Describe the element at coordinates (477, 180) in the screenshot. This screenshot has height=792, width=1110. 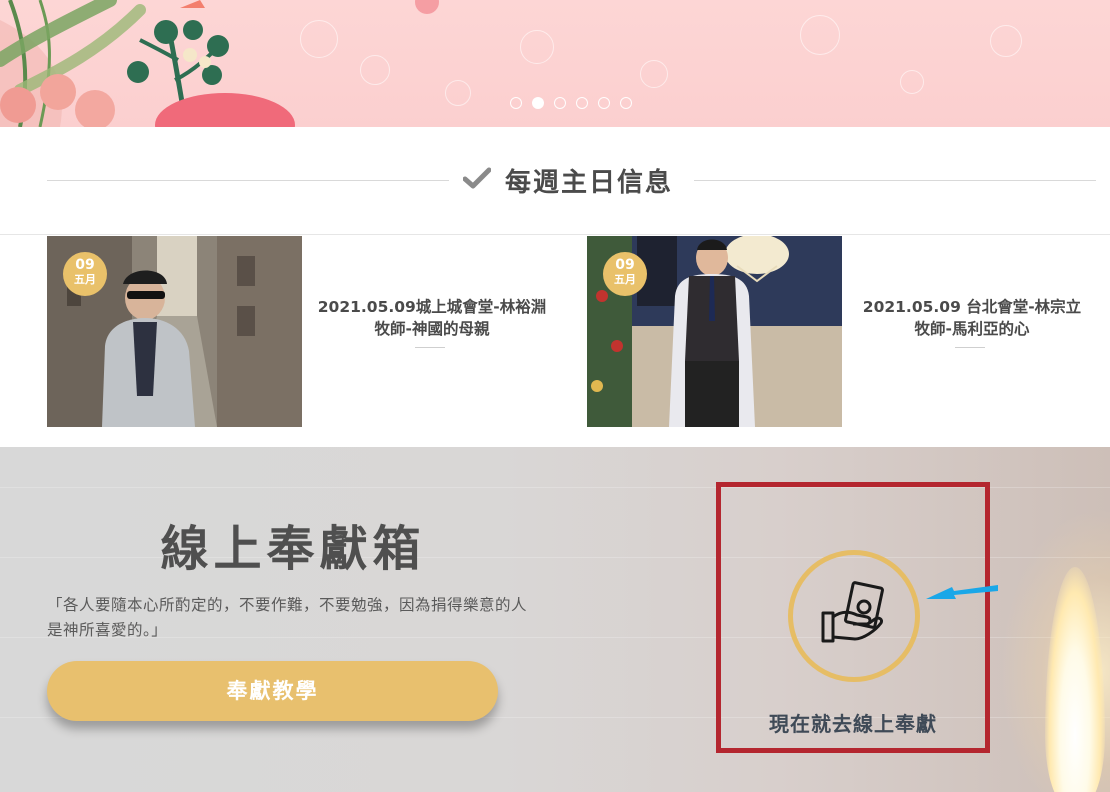
I see `checkmark-icon` at that location.